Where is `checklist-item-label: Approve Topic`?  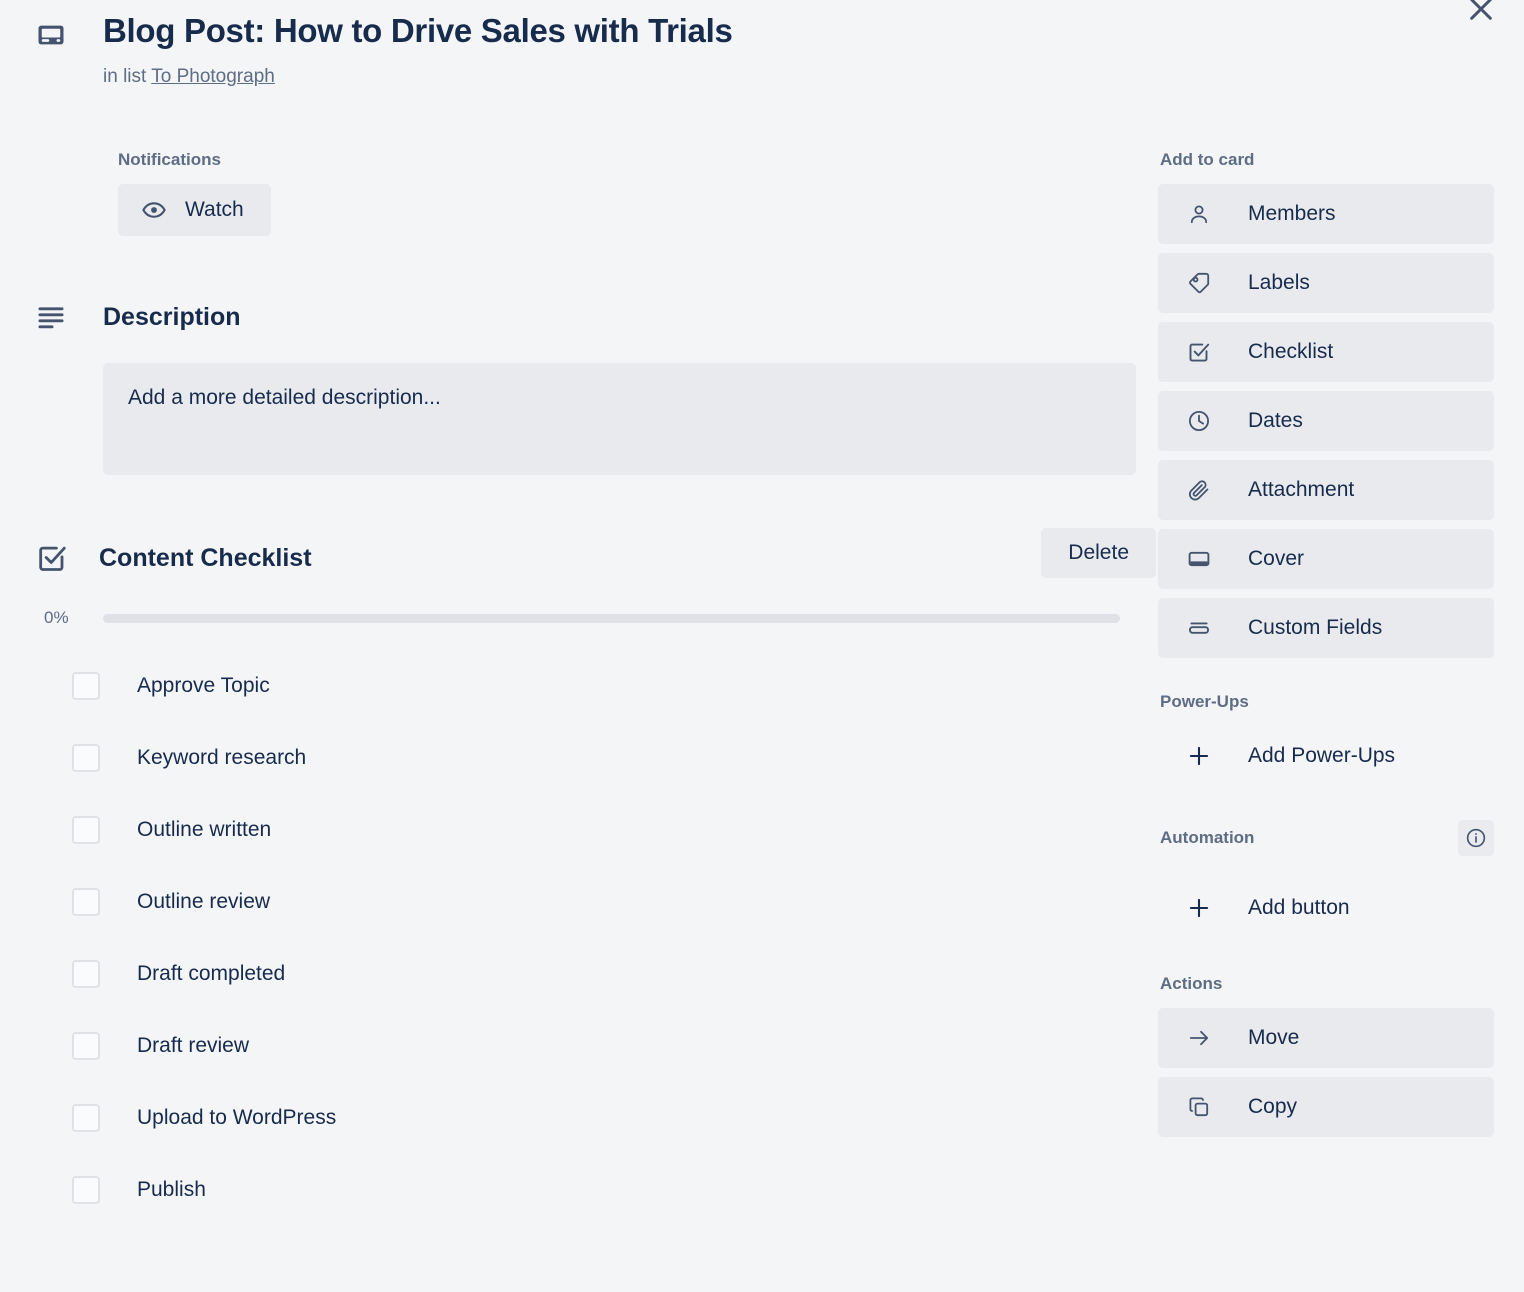 checklist-item-label: Approve Topic is located at coordinates (203, 685).